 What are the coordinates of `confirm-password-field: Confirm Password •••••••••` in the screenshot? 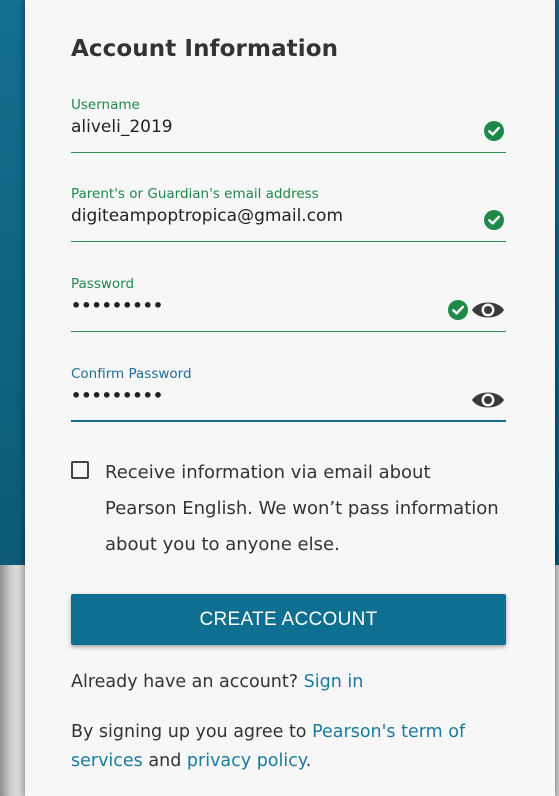 It's located at (288, 394).